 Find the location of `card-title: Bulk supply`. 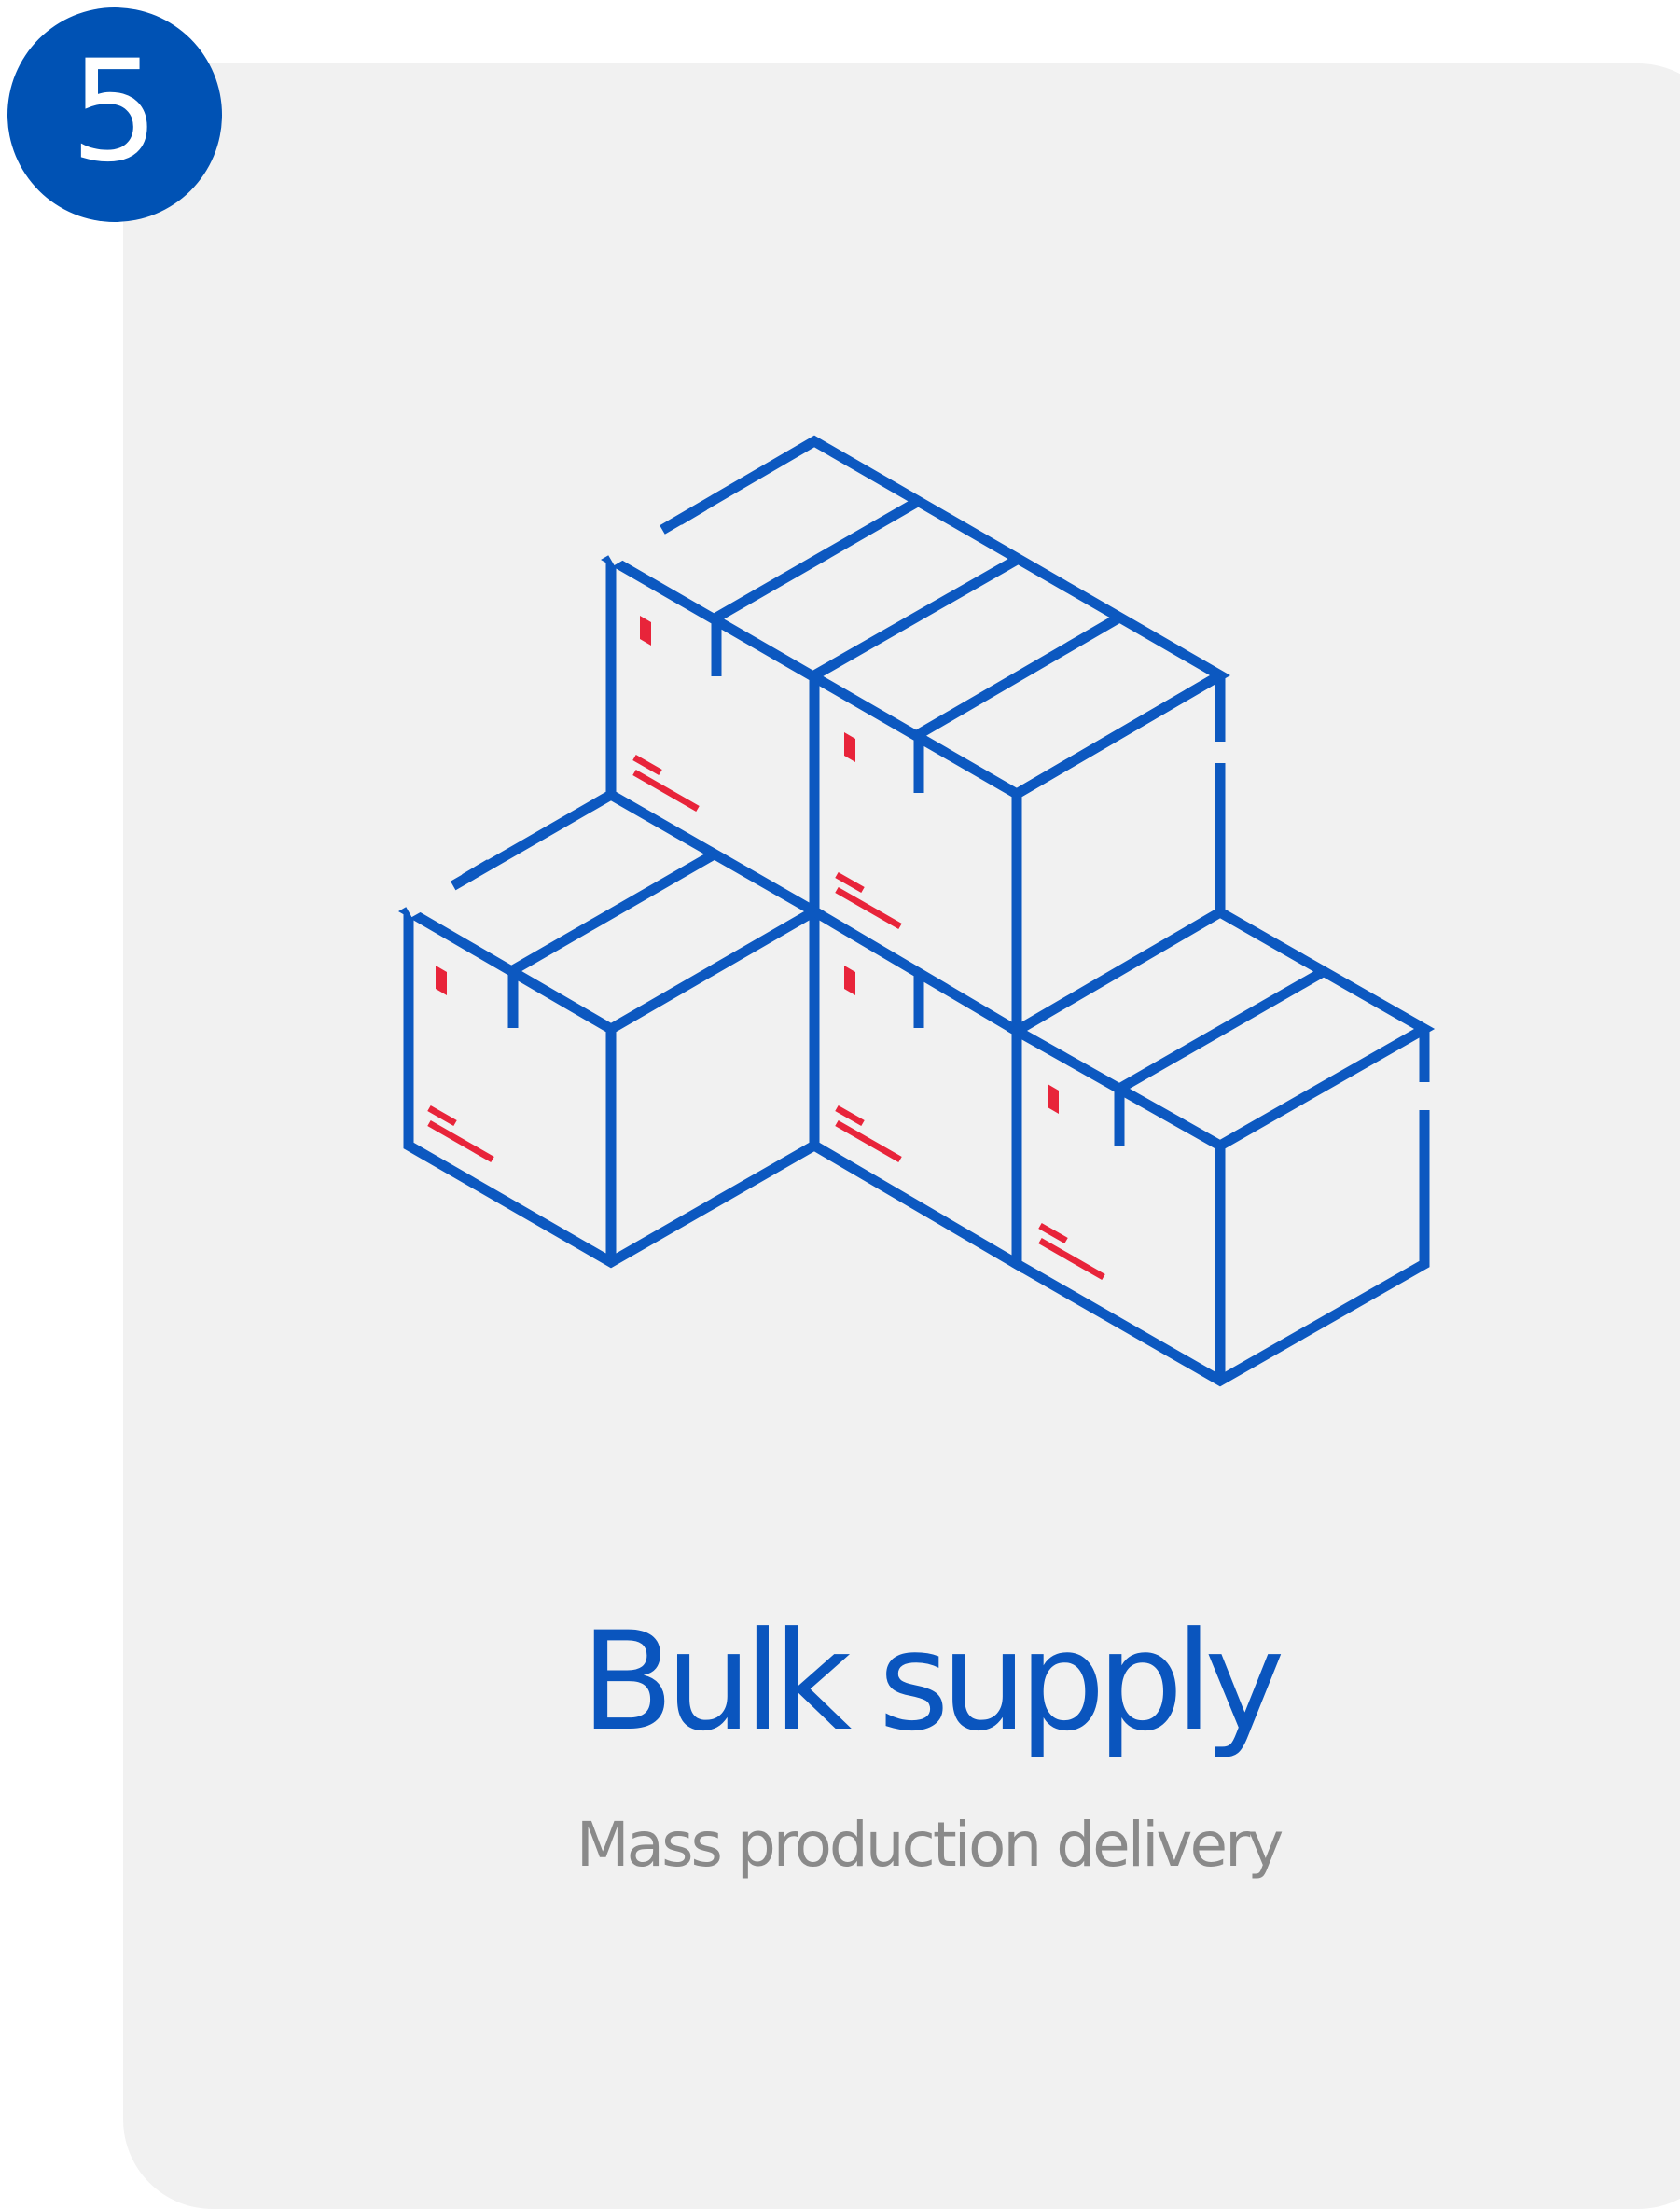

card-title: Bulk supply is located at coordinates (932, 1682).